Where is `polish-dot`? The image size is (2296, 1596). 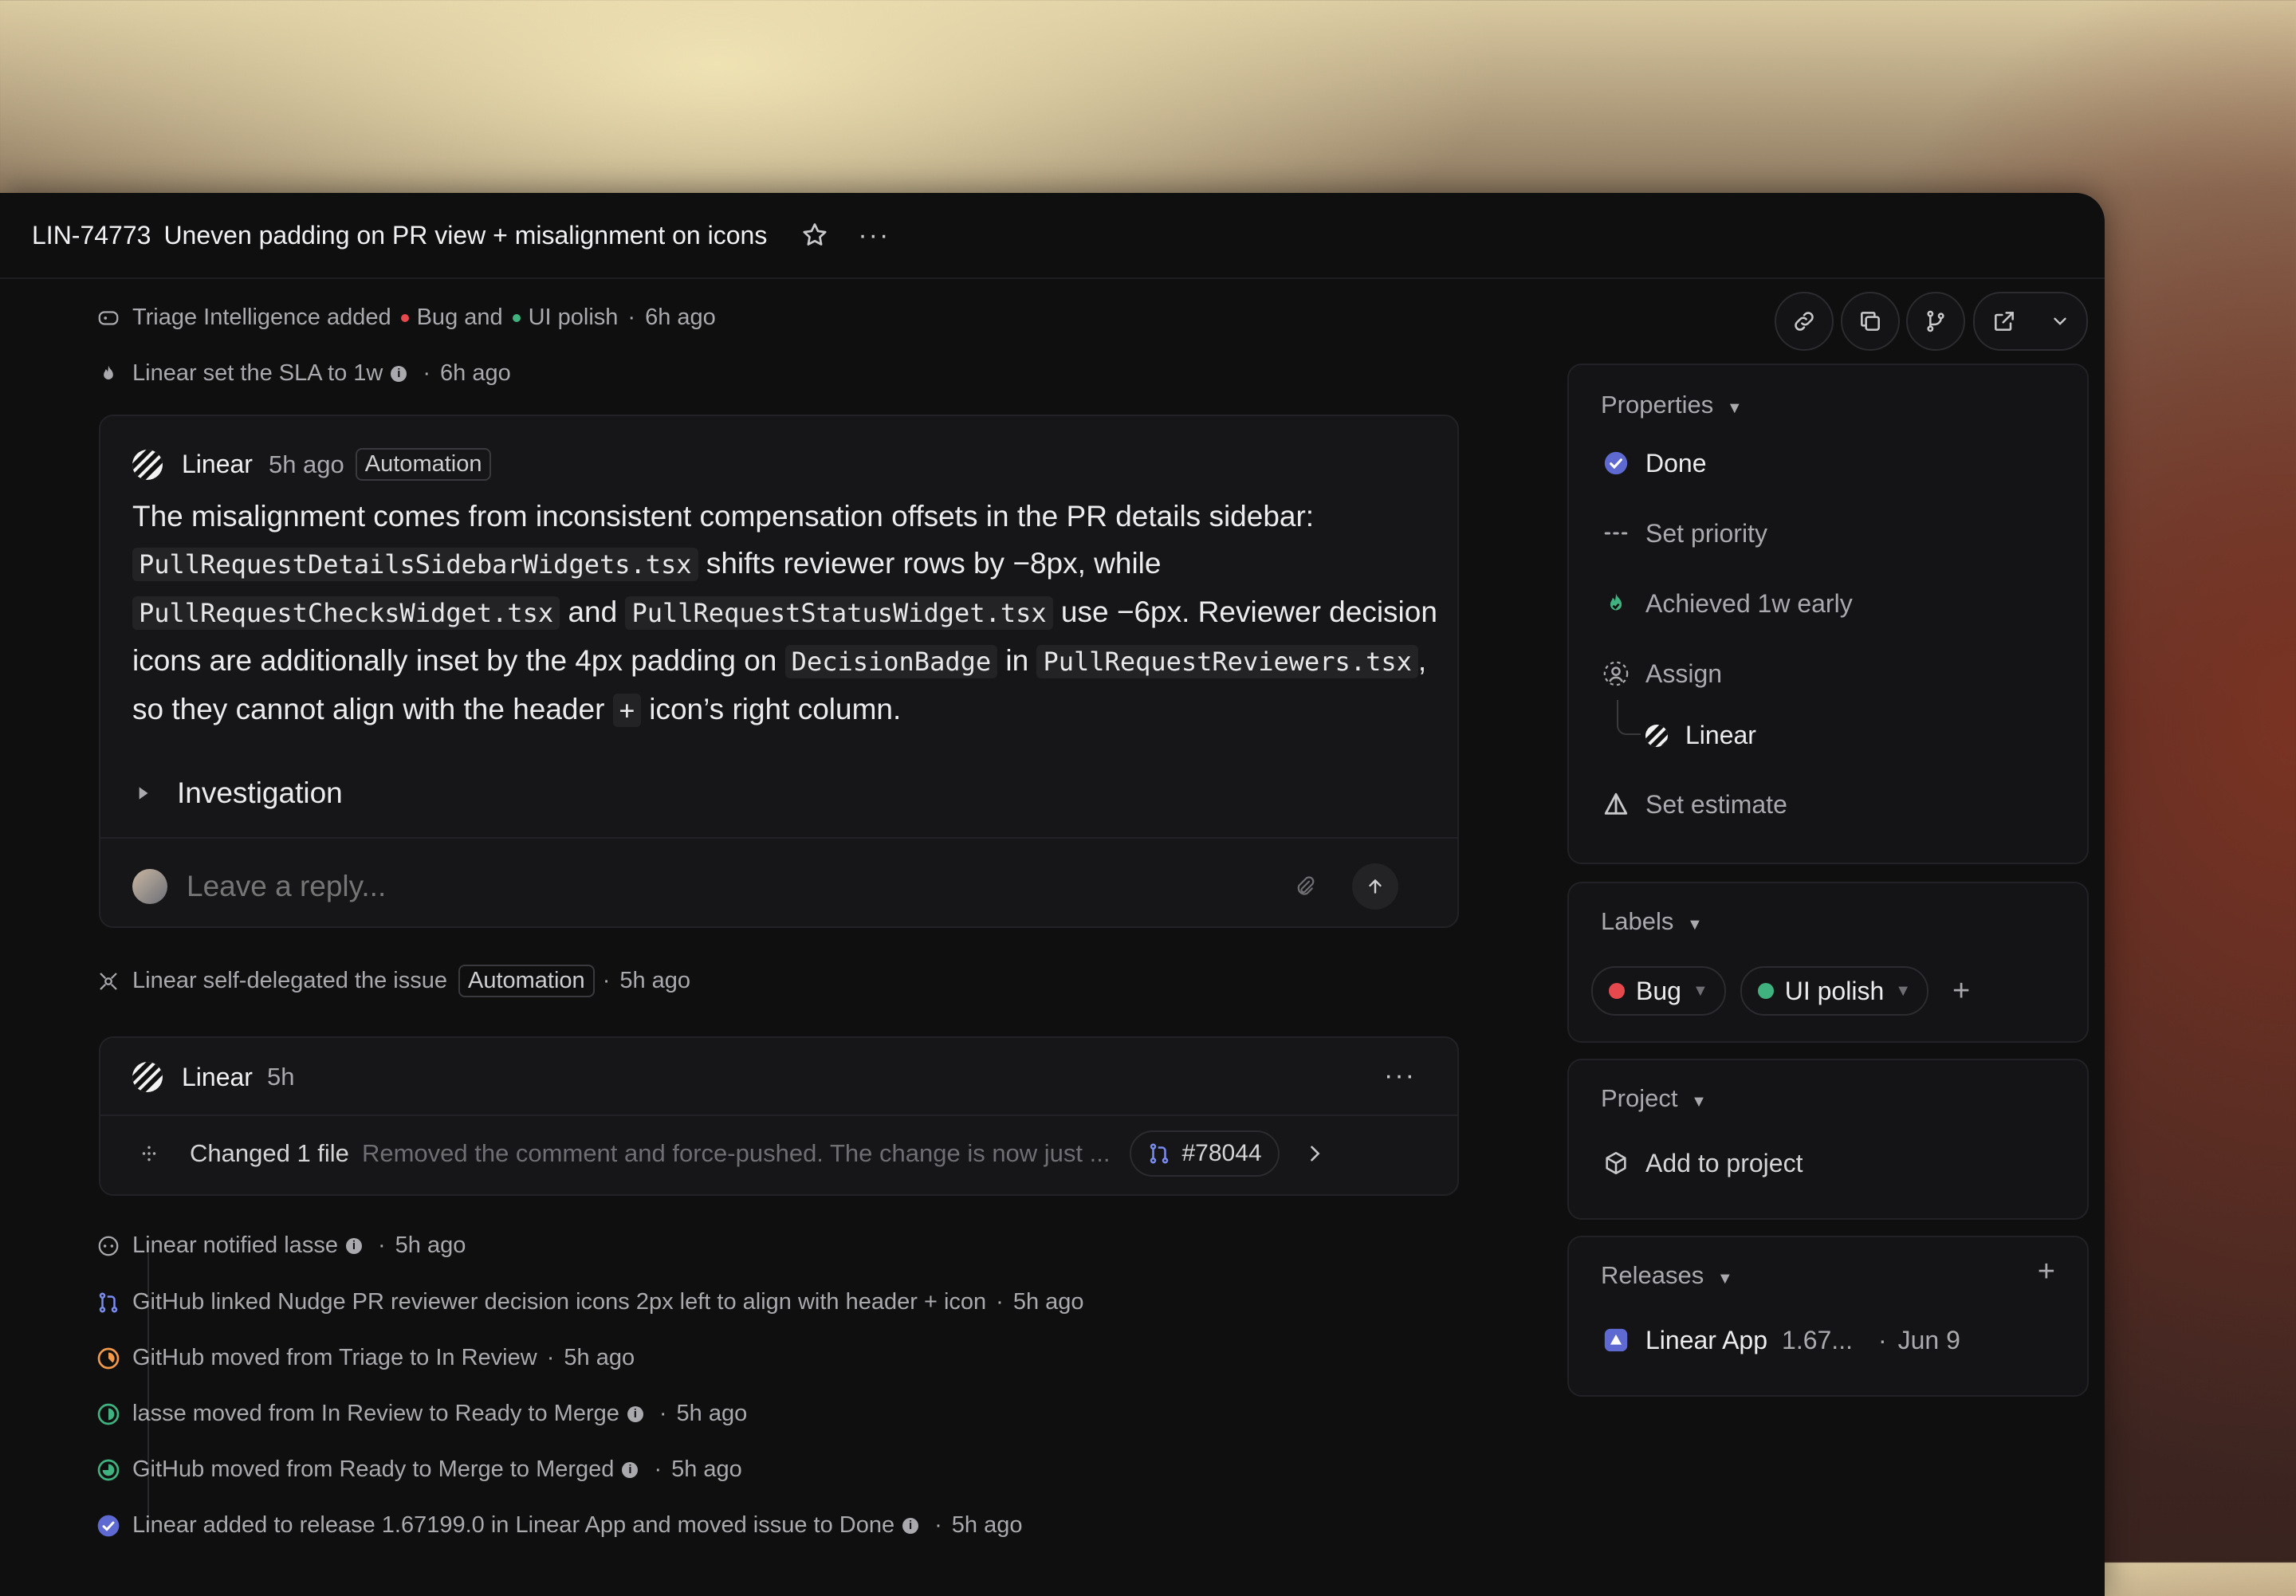 polish-dot is located at coordinates (516, 317).